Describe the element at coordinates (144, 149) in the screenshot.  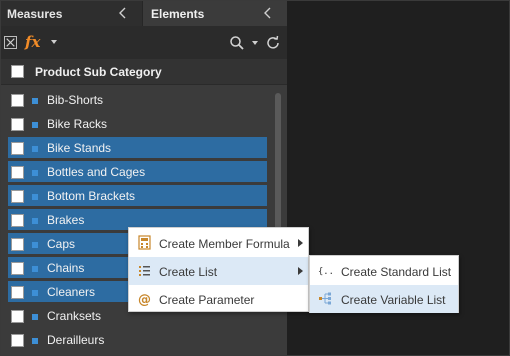
I see `list-item-selected: Bike Stands` at that location.